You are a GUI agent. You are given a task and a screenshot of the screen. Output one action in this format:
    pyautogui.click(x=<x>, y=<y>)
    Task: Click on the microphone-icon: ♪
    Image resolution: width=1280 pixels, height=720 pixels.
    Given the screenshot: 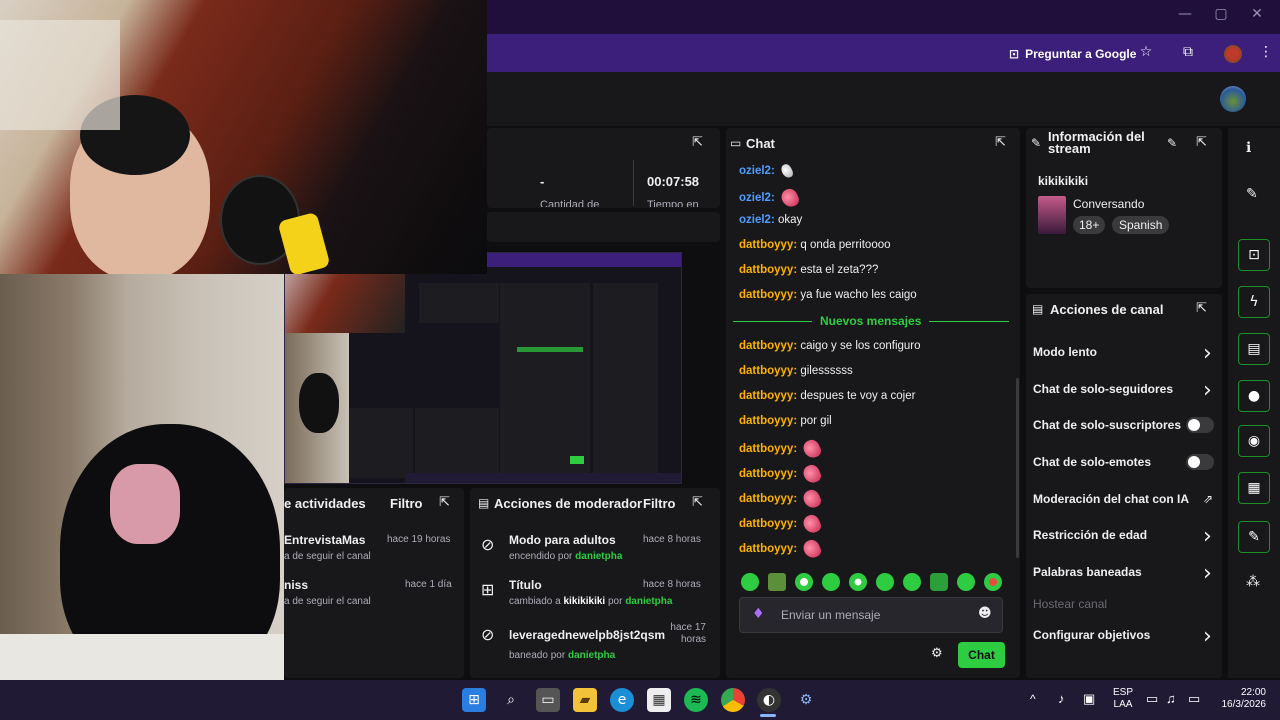 What is the action you would take?
    pyautogui.click(x=1061, y=698)
    